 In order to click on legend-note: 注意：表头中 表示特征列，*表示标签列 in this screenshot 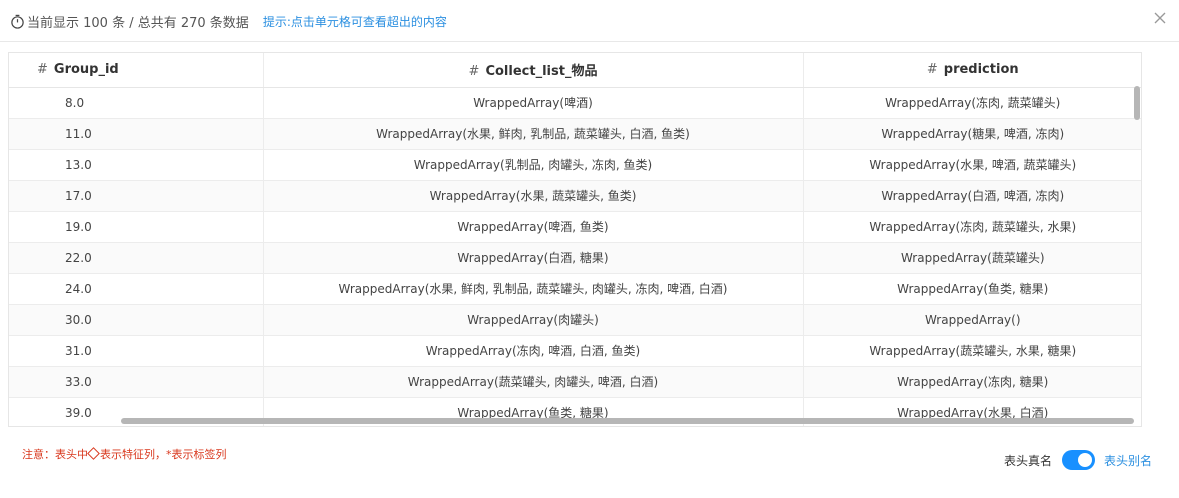, I will do `click(124, 454)`.